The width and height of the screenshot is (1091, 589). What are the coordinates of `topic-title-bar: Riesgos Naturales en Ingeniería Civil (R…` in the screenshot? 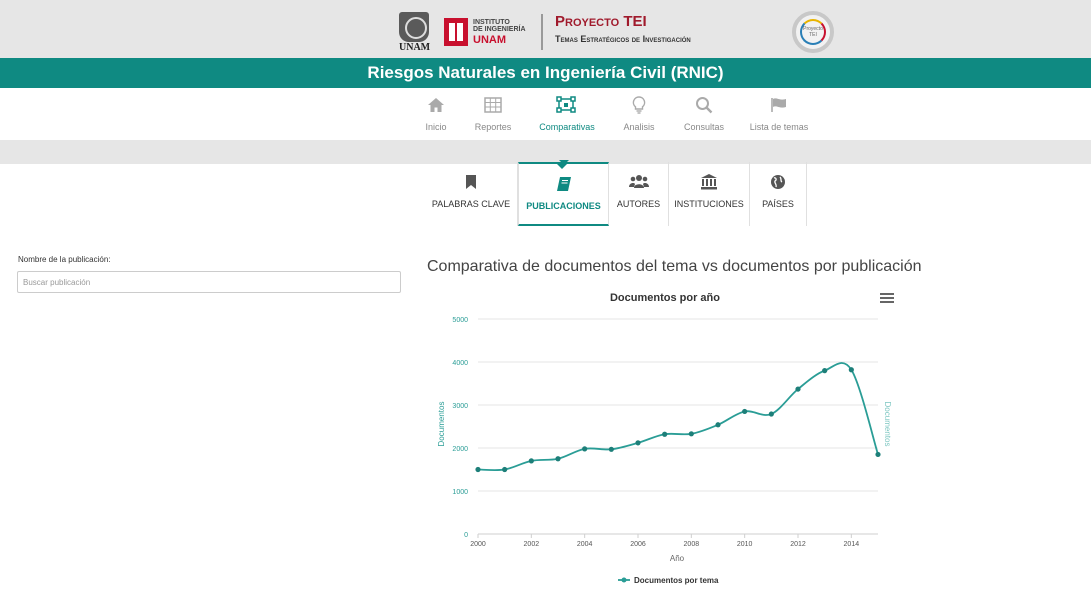 It's located at (545, 73).